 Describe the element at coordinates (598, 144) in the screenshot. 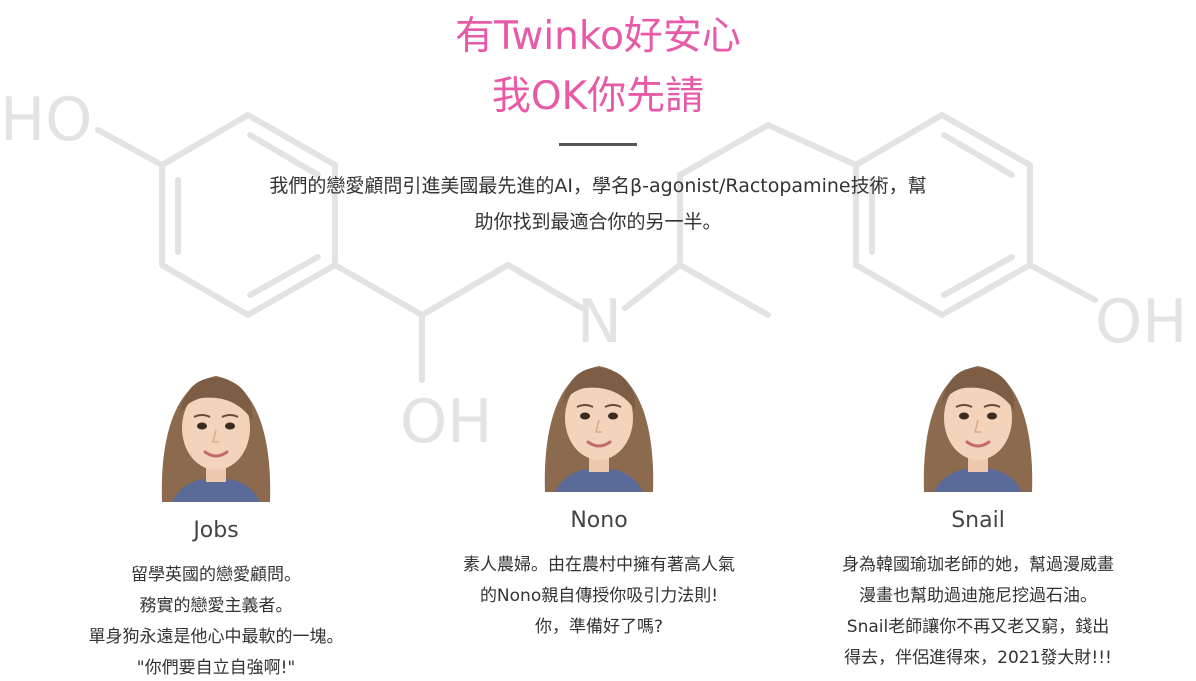

I see `divider` at that location.